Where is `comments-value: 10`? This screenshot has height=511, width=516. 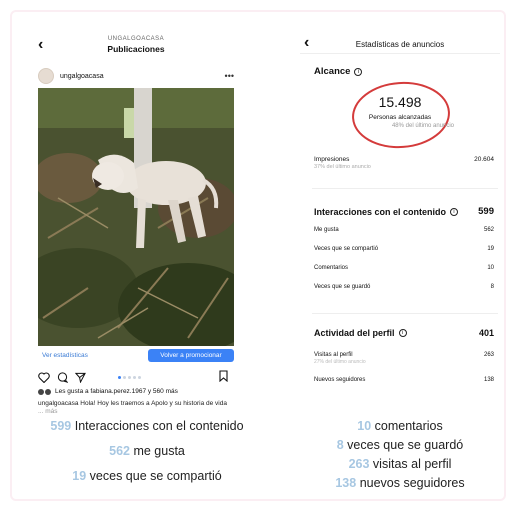 comments-value: 10 is located at coordinates (490, 268).